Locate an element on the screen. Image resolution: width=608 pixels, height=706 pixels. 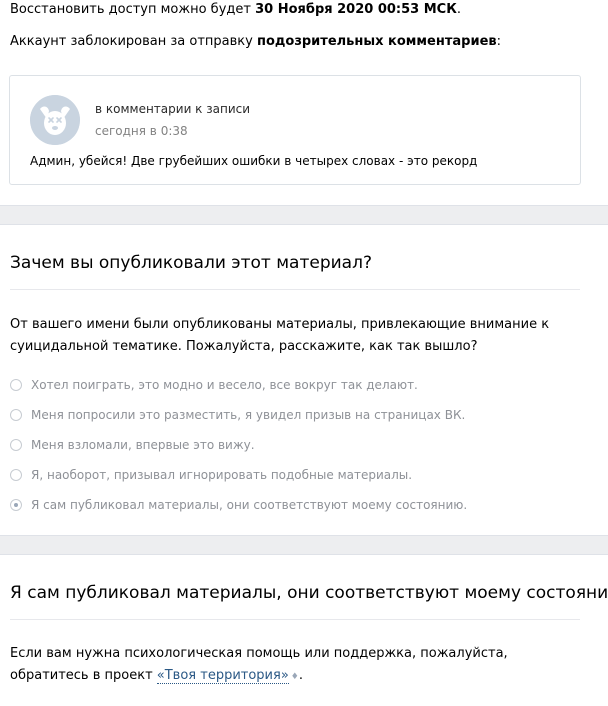
help-suffix: . is located at coordinates (300, 675).